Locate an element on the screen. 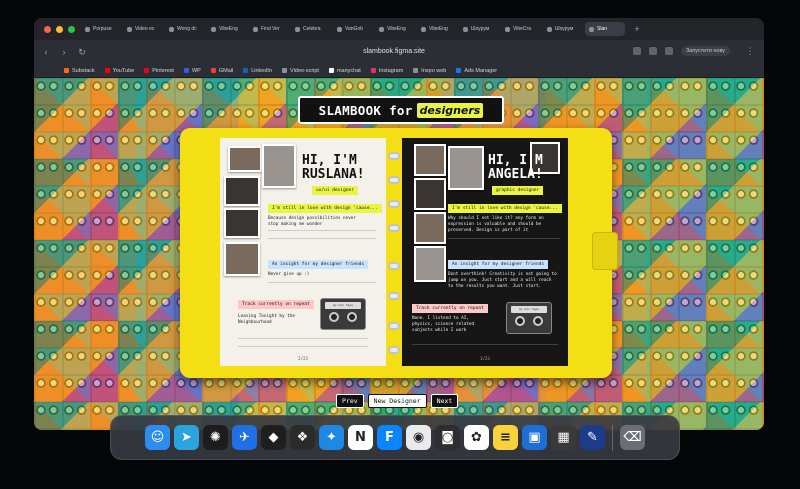 The height and width of the screenshot is (489, 800). bookmark-item: GMail is located at coordinates (221, 71).